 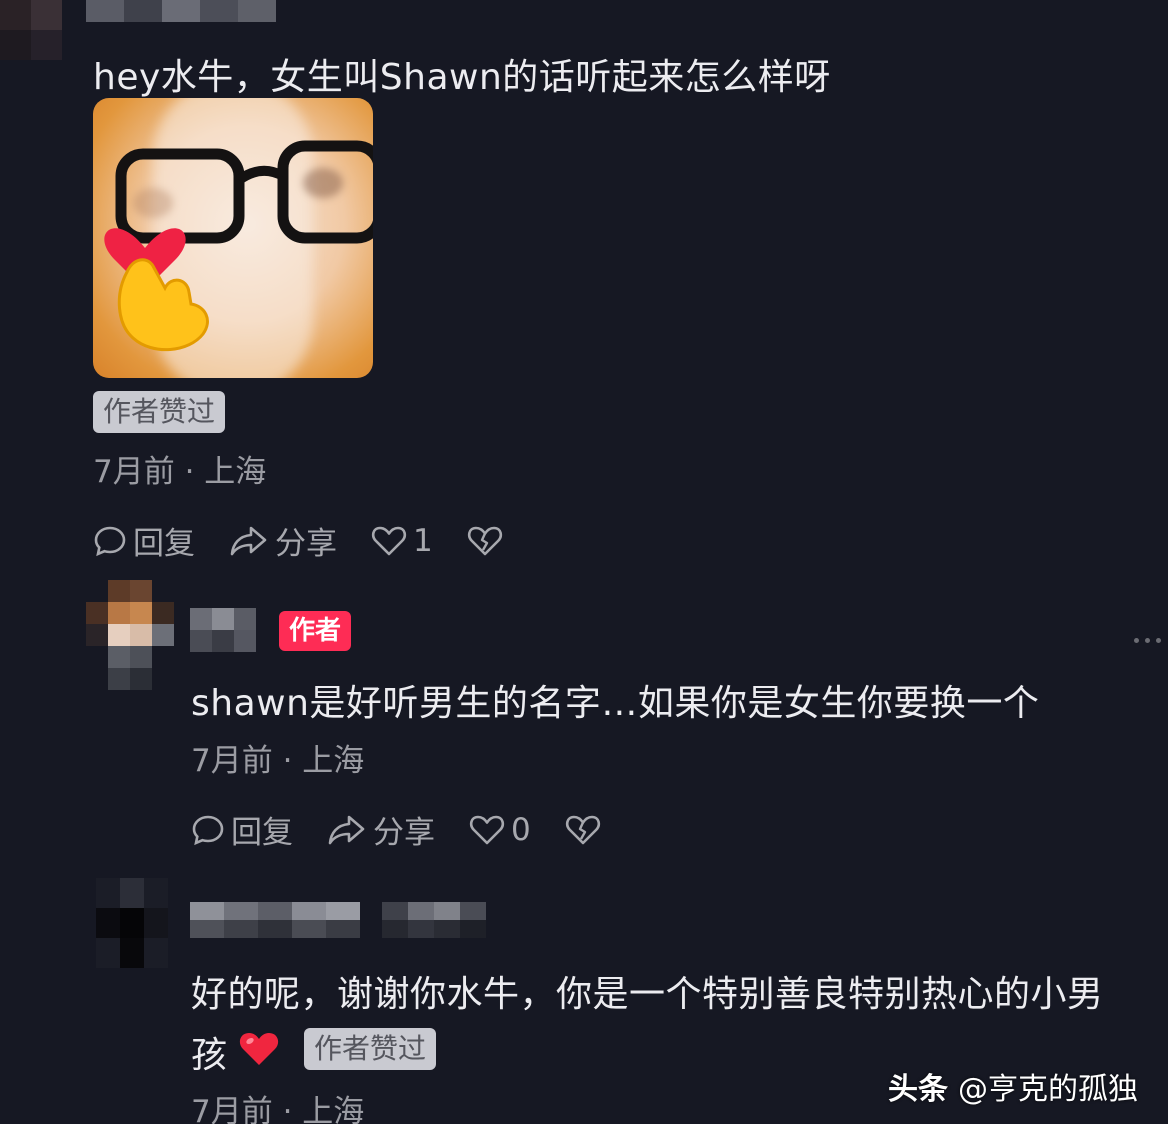 I want to click on like-button: 1, so click(x=402, y=541).